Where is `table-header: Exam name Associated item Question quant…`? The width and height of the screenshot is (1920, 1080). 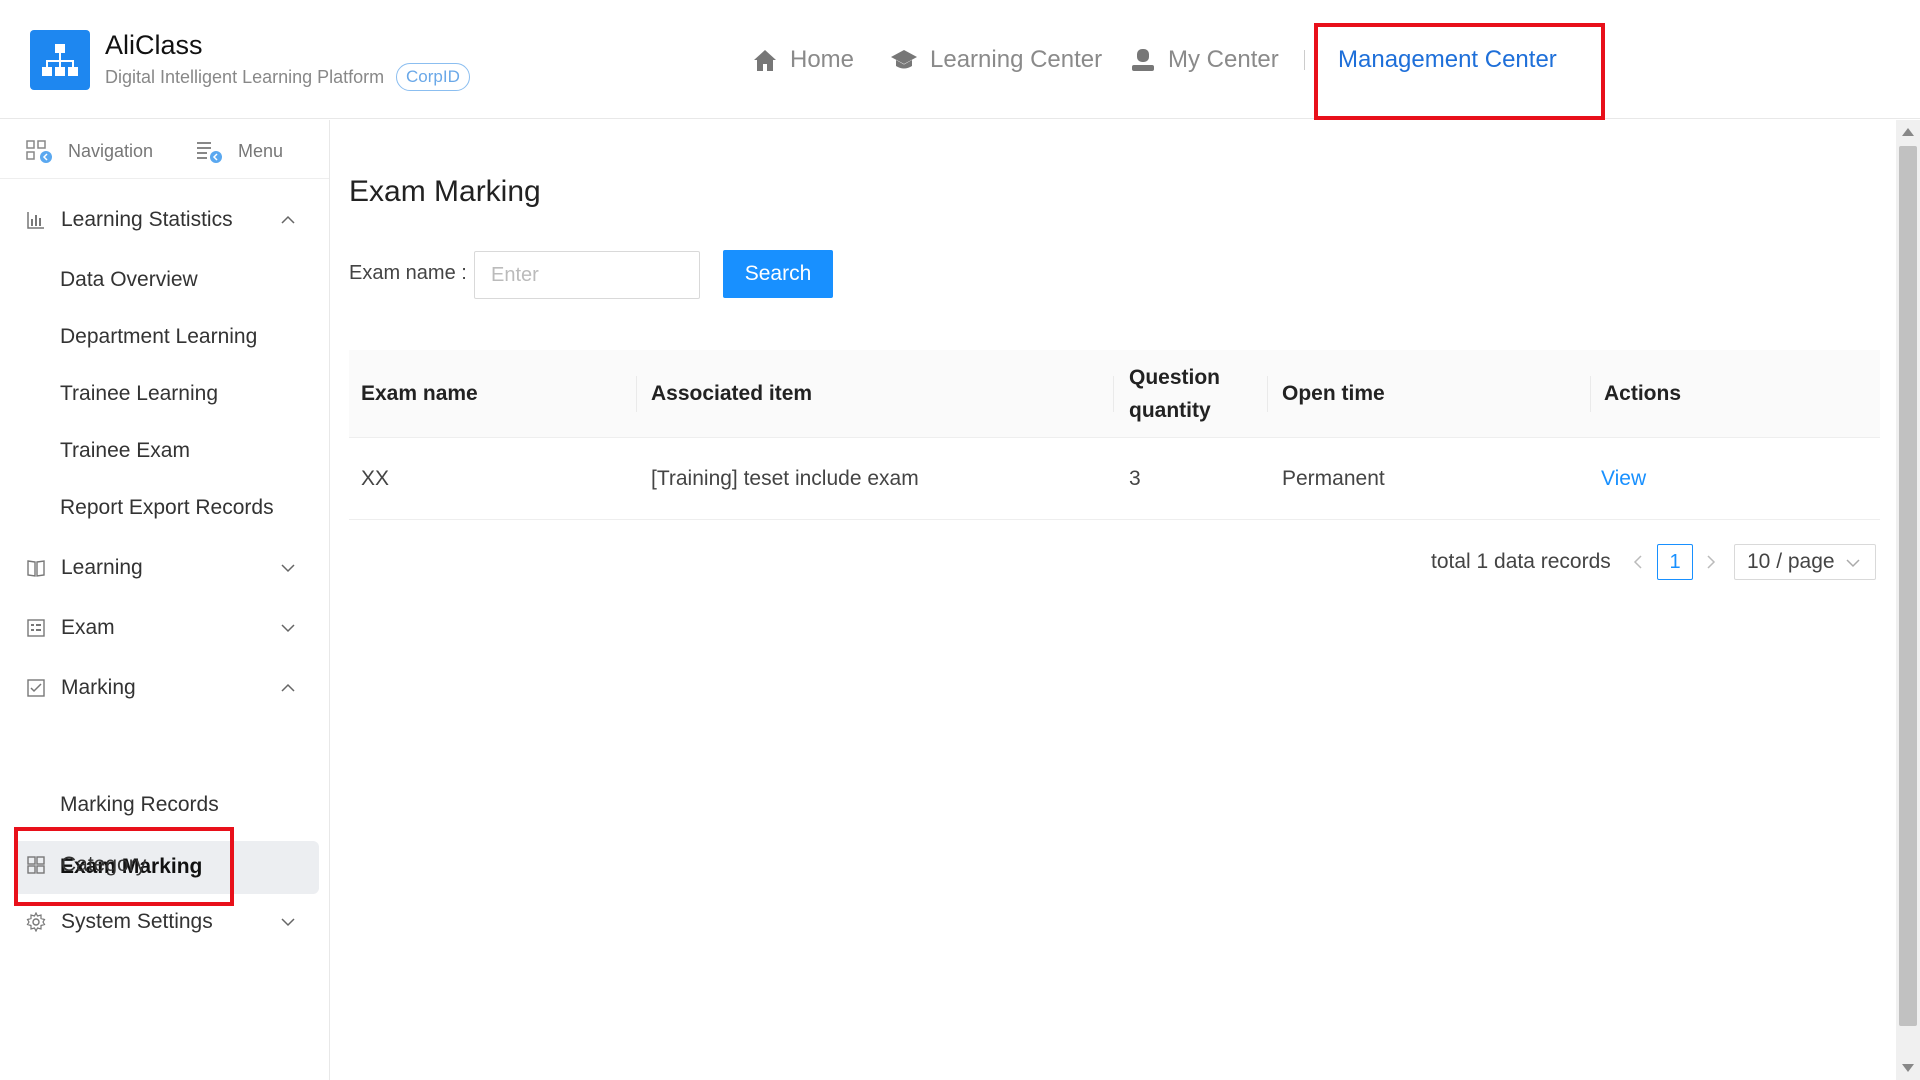
table-header: Exam name Associated item Question quant… is located at coordinates (1114, 394).